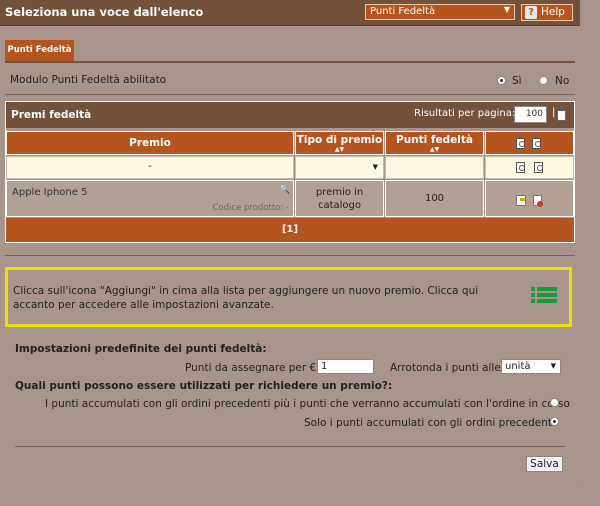 This screenshot has height=506, width=600. Describe the element at coordinates (440, 12) in the screenshot. I see `section-select: Punti Fedeltà ▼` at that location.